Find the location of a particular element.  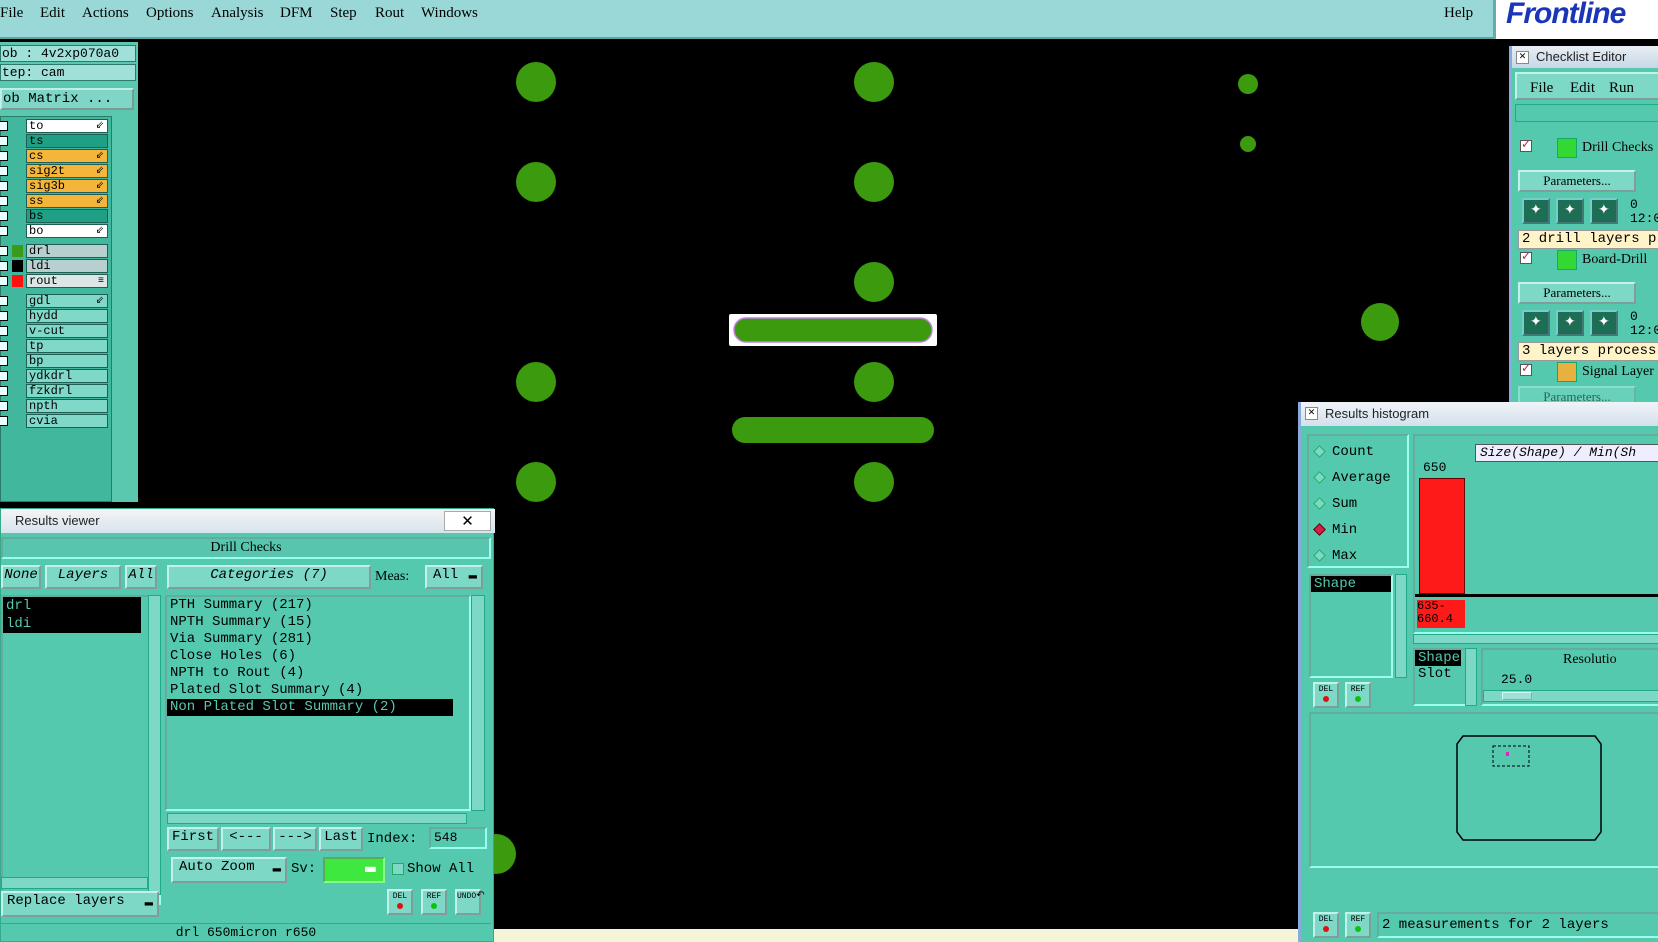

list-item: ldi is located at coordinates (72, 624).